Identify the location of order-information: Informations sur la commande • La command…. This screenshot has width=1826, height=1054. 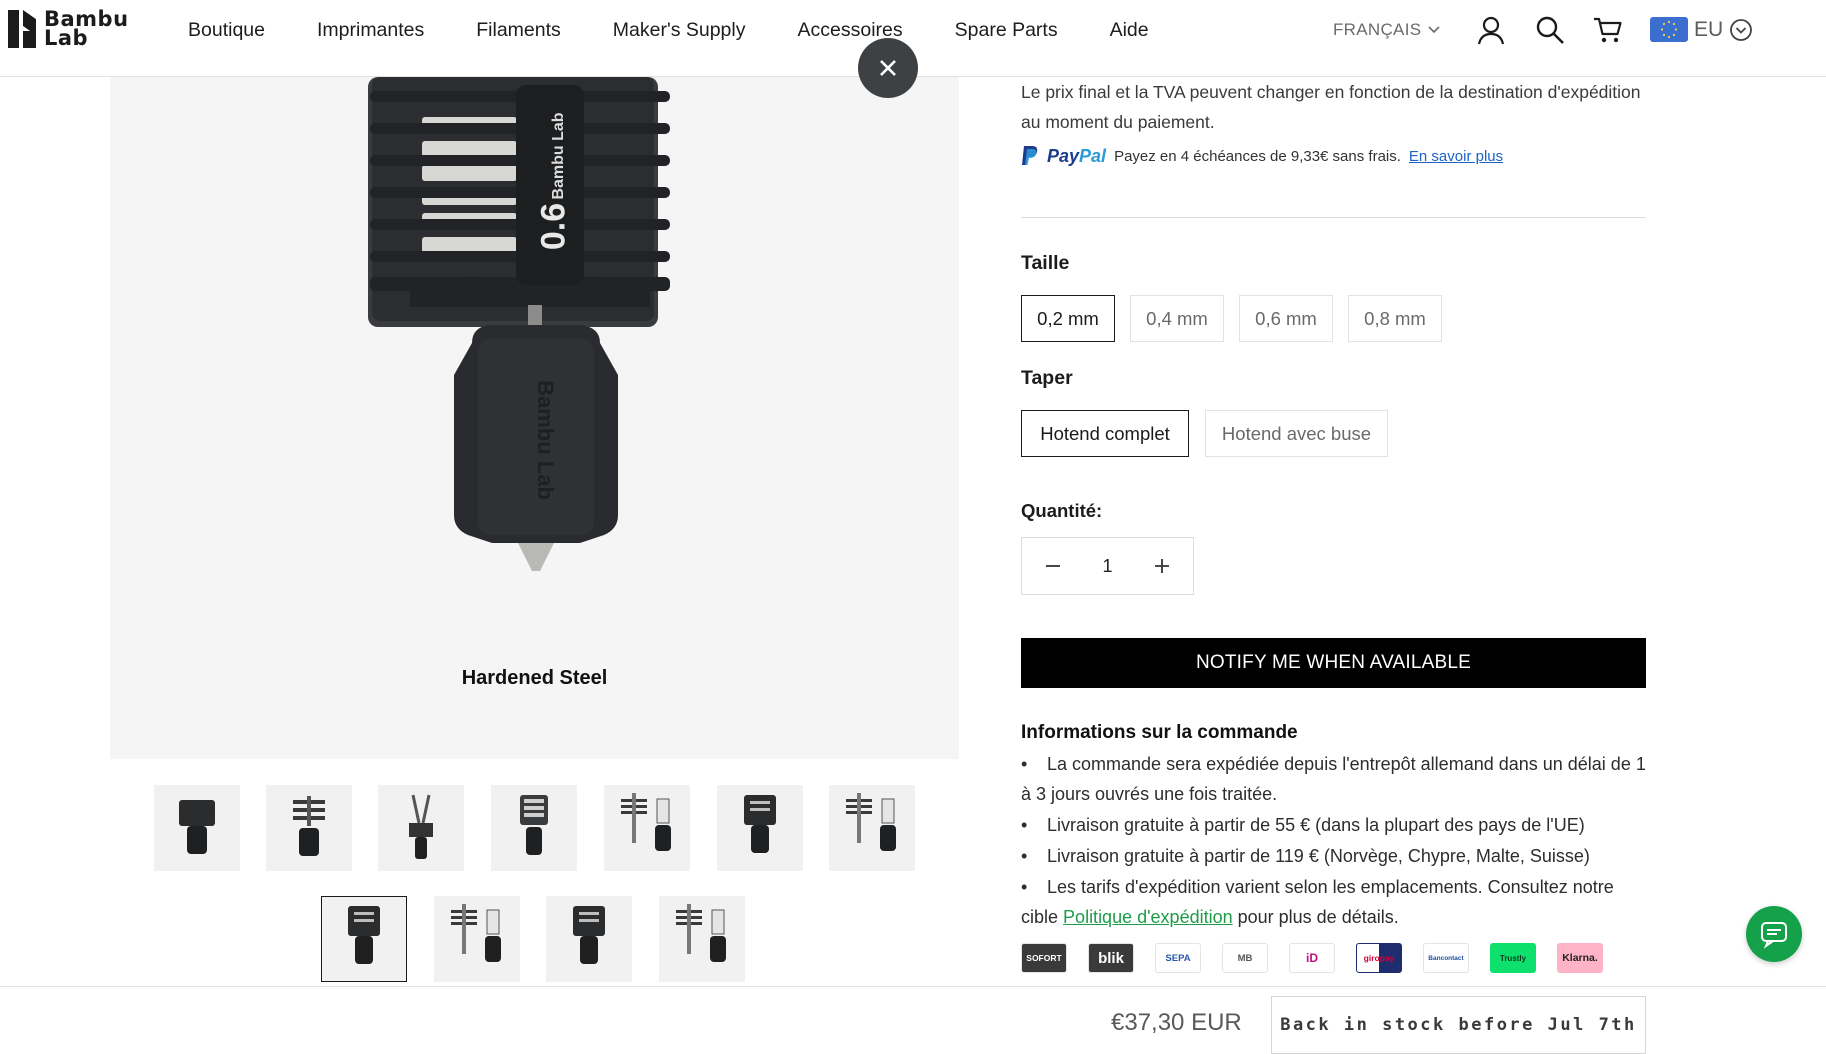
(1333, 825).